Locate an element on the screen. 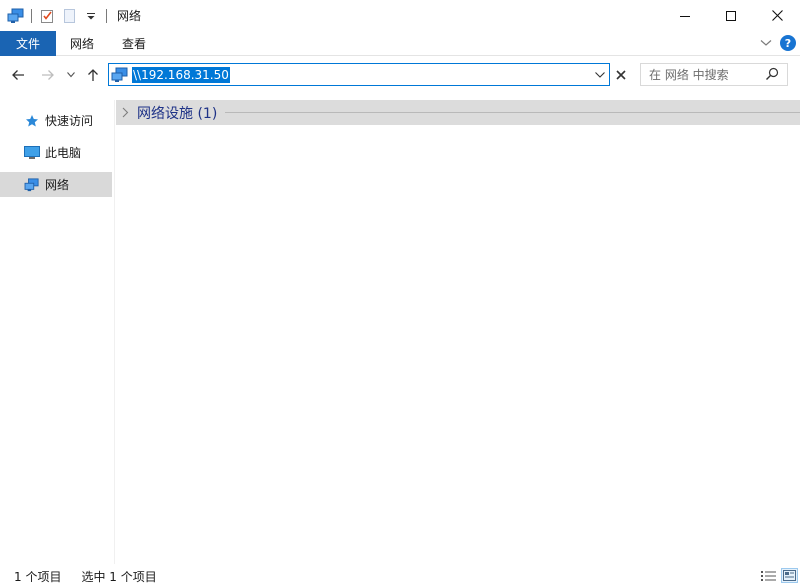 This screenshot has height=588, width=800. tab-file: 文件 is located at coordinates (28, 43).